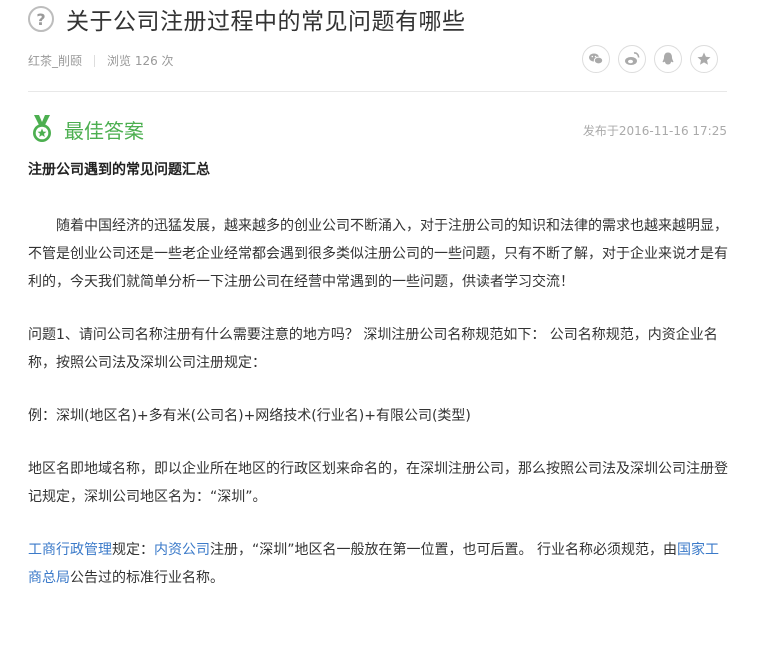 Image resolution: width=775 pixels, height=653 pixels. I want to click on link-industry-commerce-admin: 工商行政管理, so click(70, 550).